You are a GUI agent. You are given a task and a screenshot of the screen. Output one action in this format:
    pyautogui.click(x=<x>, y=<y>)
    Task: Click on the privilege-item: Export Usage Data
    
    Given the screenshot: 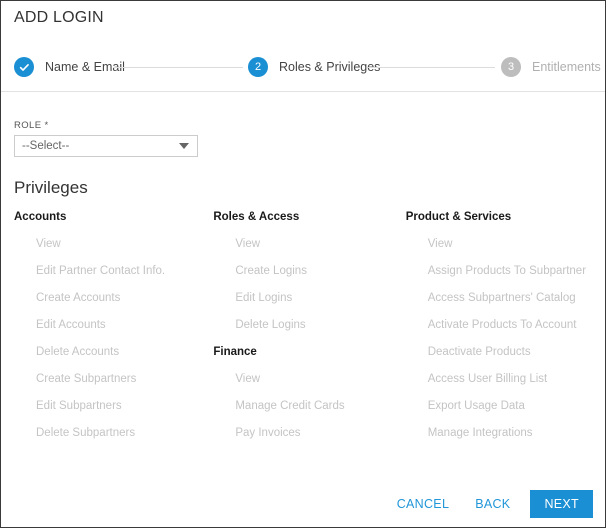 What is the action you would take?
    pyautogui.click(x=505, y=412)
    